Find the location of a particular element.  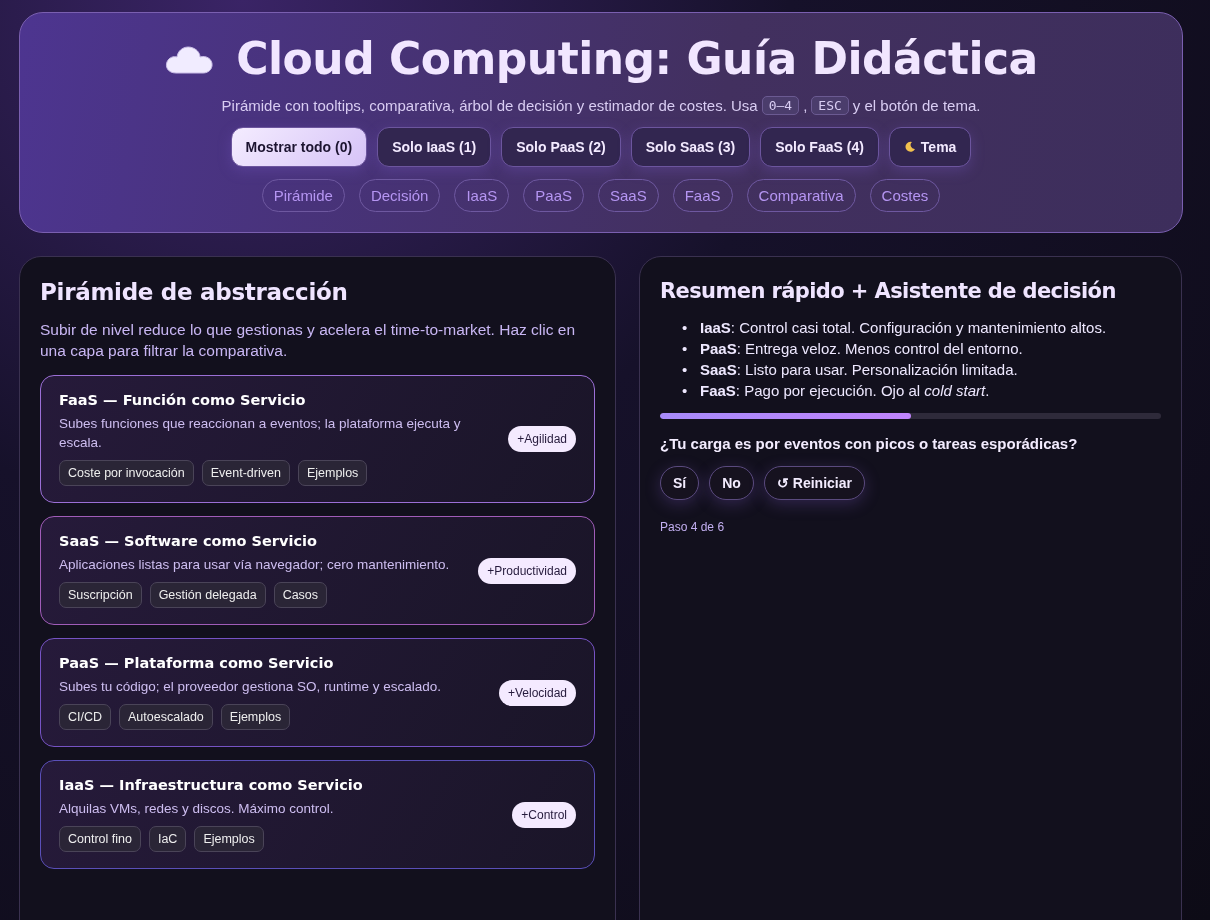

tag-chip: Control fino is located at coordinates (100, 839).